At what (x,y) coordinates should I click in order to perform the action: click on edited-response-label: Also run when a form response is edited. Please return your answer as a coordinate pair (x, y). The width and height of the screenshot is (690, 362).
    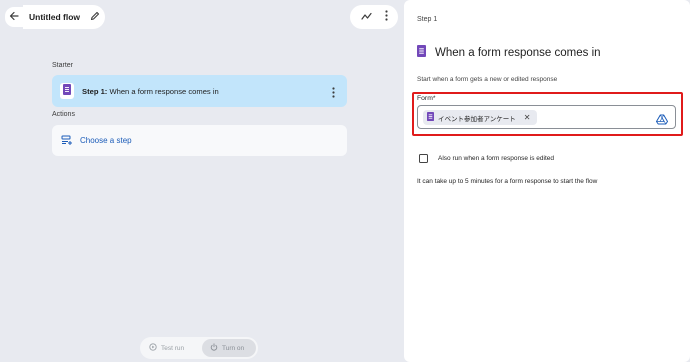
    Looking at the image, I should click on (496, 158).